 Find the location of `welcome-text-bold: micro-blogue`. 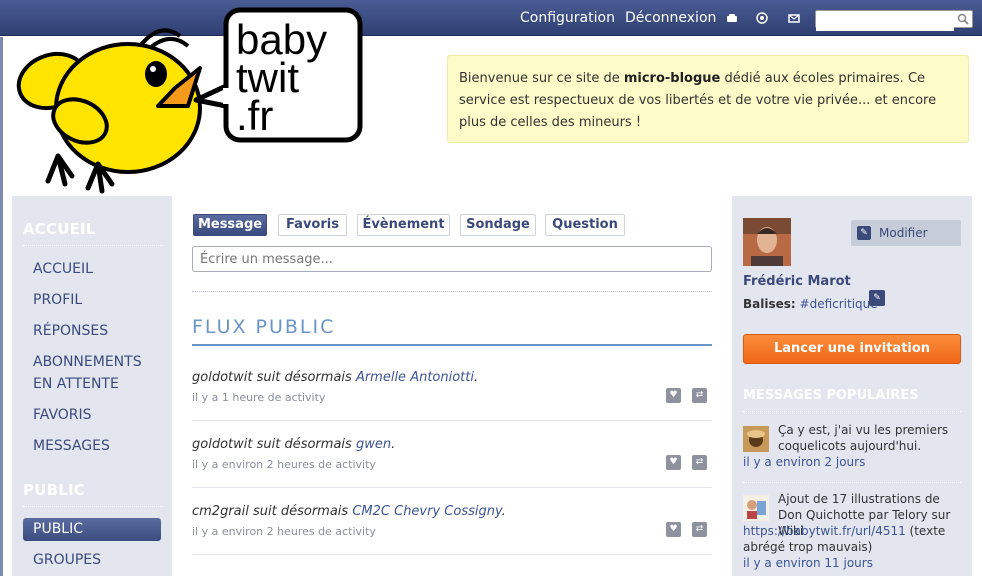

welcome-text-bold: micro-blogue is located at coordinates (672, 78).